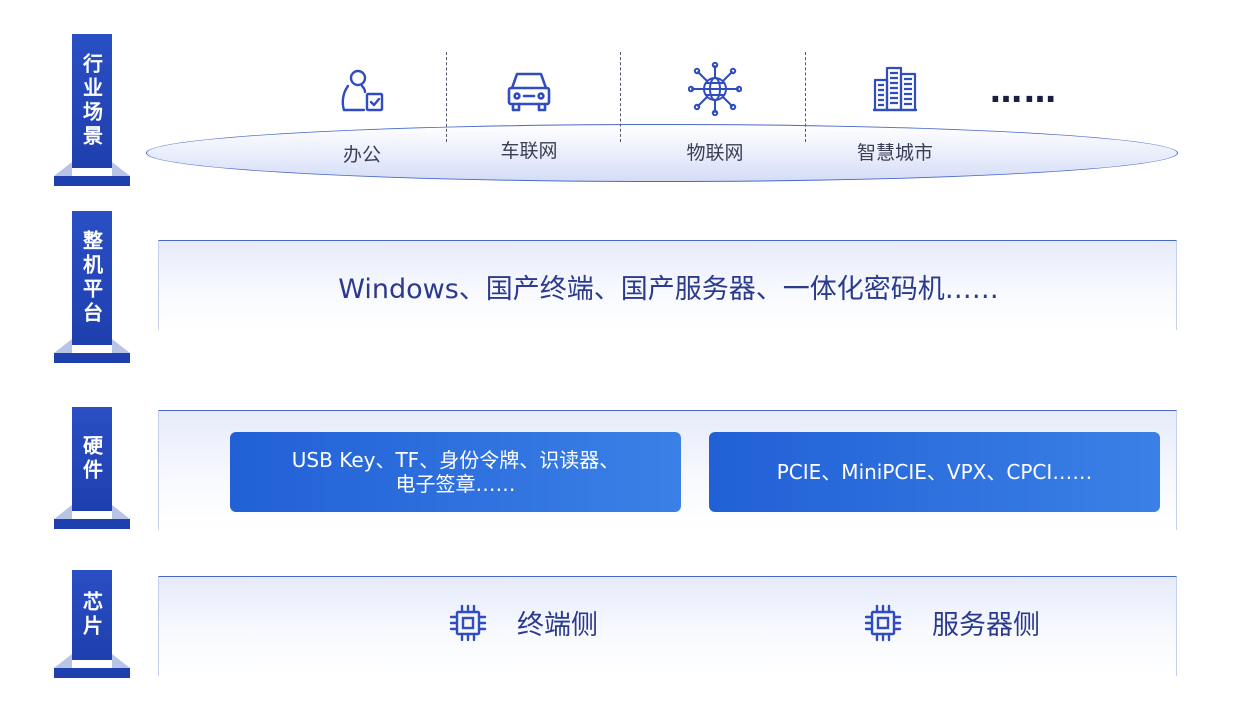 Image resolution: width=1249 pixels, height=713 pixels. What do you see at coordinates (895, 114) in the screenshot?
I see `scenario-smart-city: 智慧城市` at bounding box center [895, 114].